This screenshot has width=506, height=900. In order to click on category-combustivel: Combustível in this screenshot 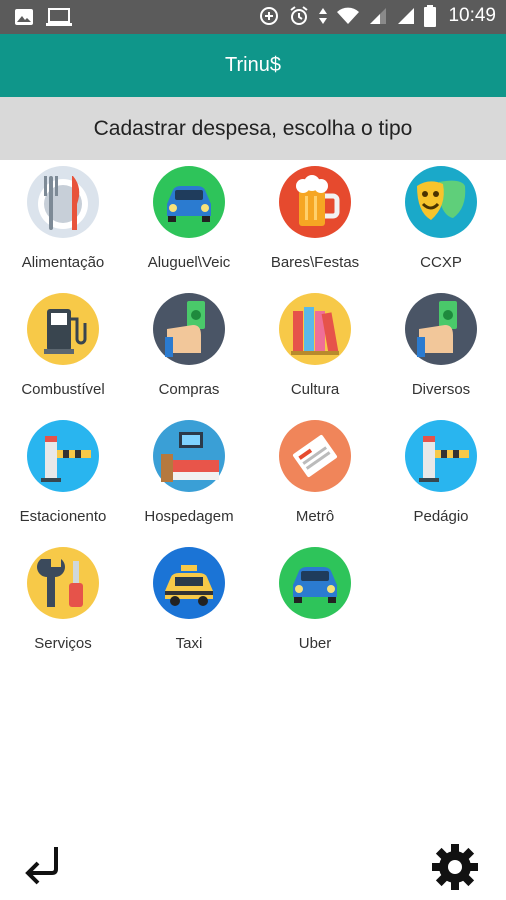, I will do `click(63, 353)`.